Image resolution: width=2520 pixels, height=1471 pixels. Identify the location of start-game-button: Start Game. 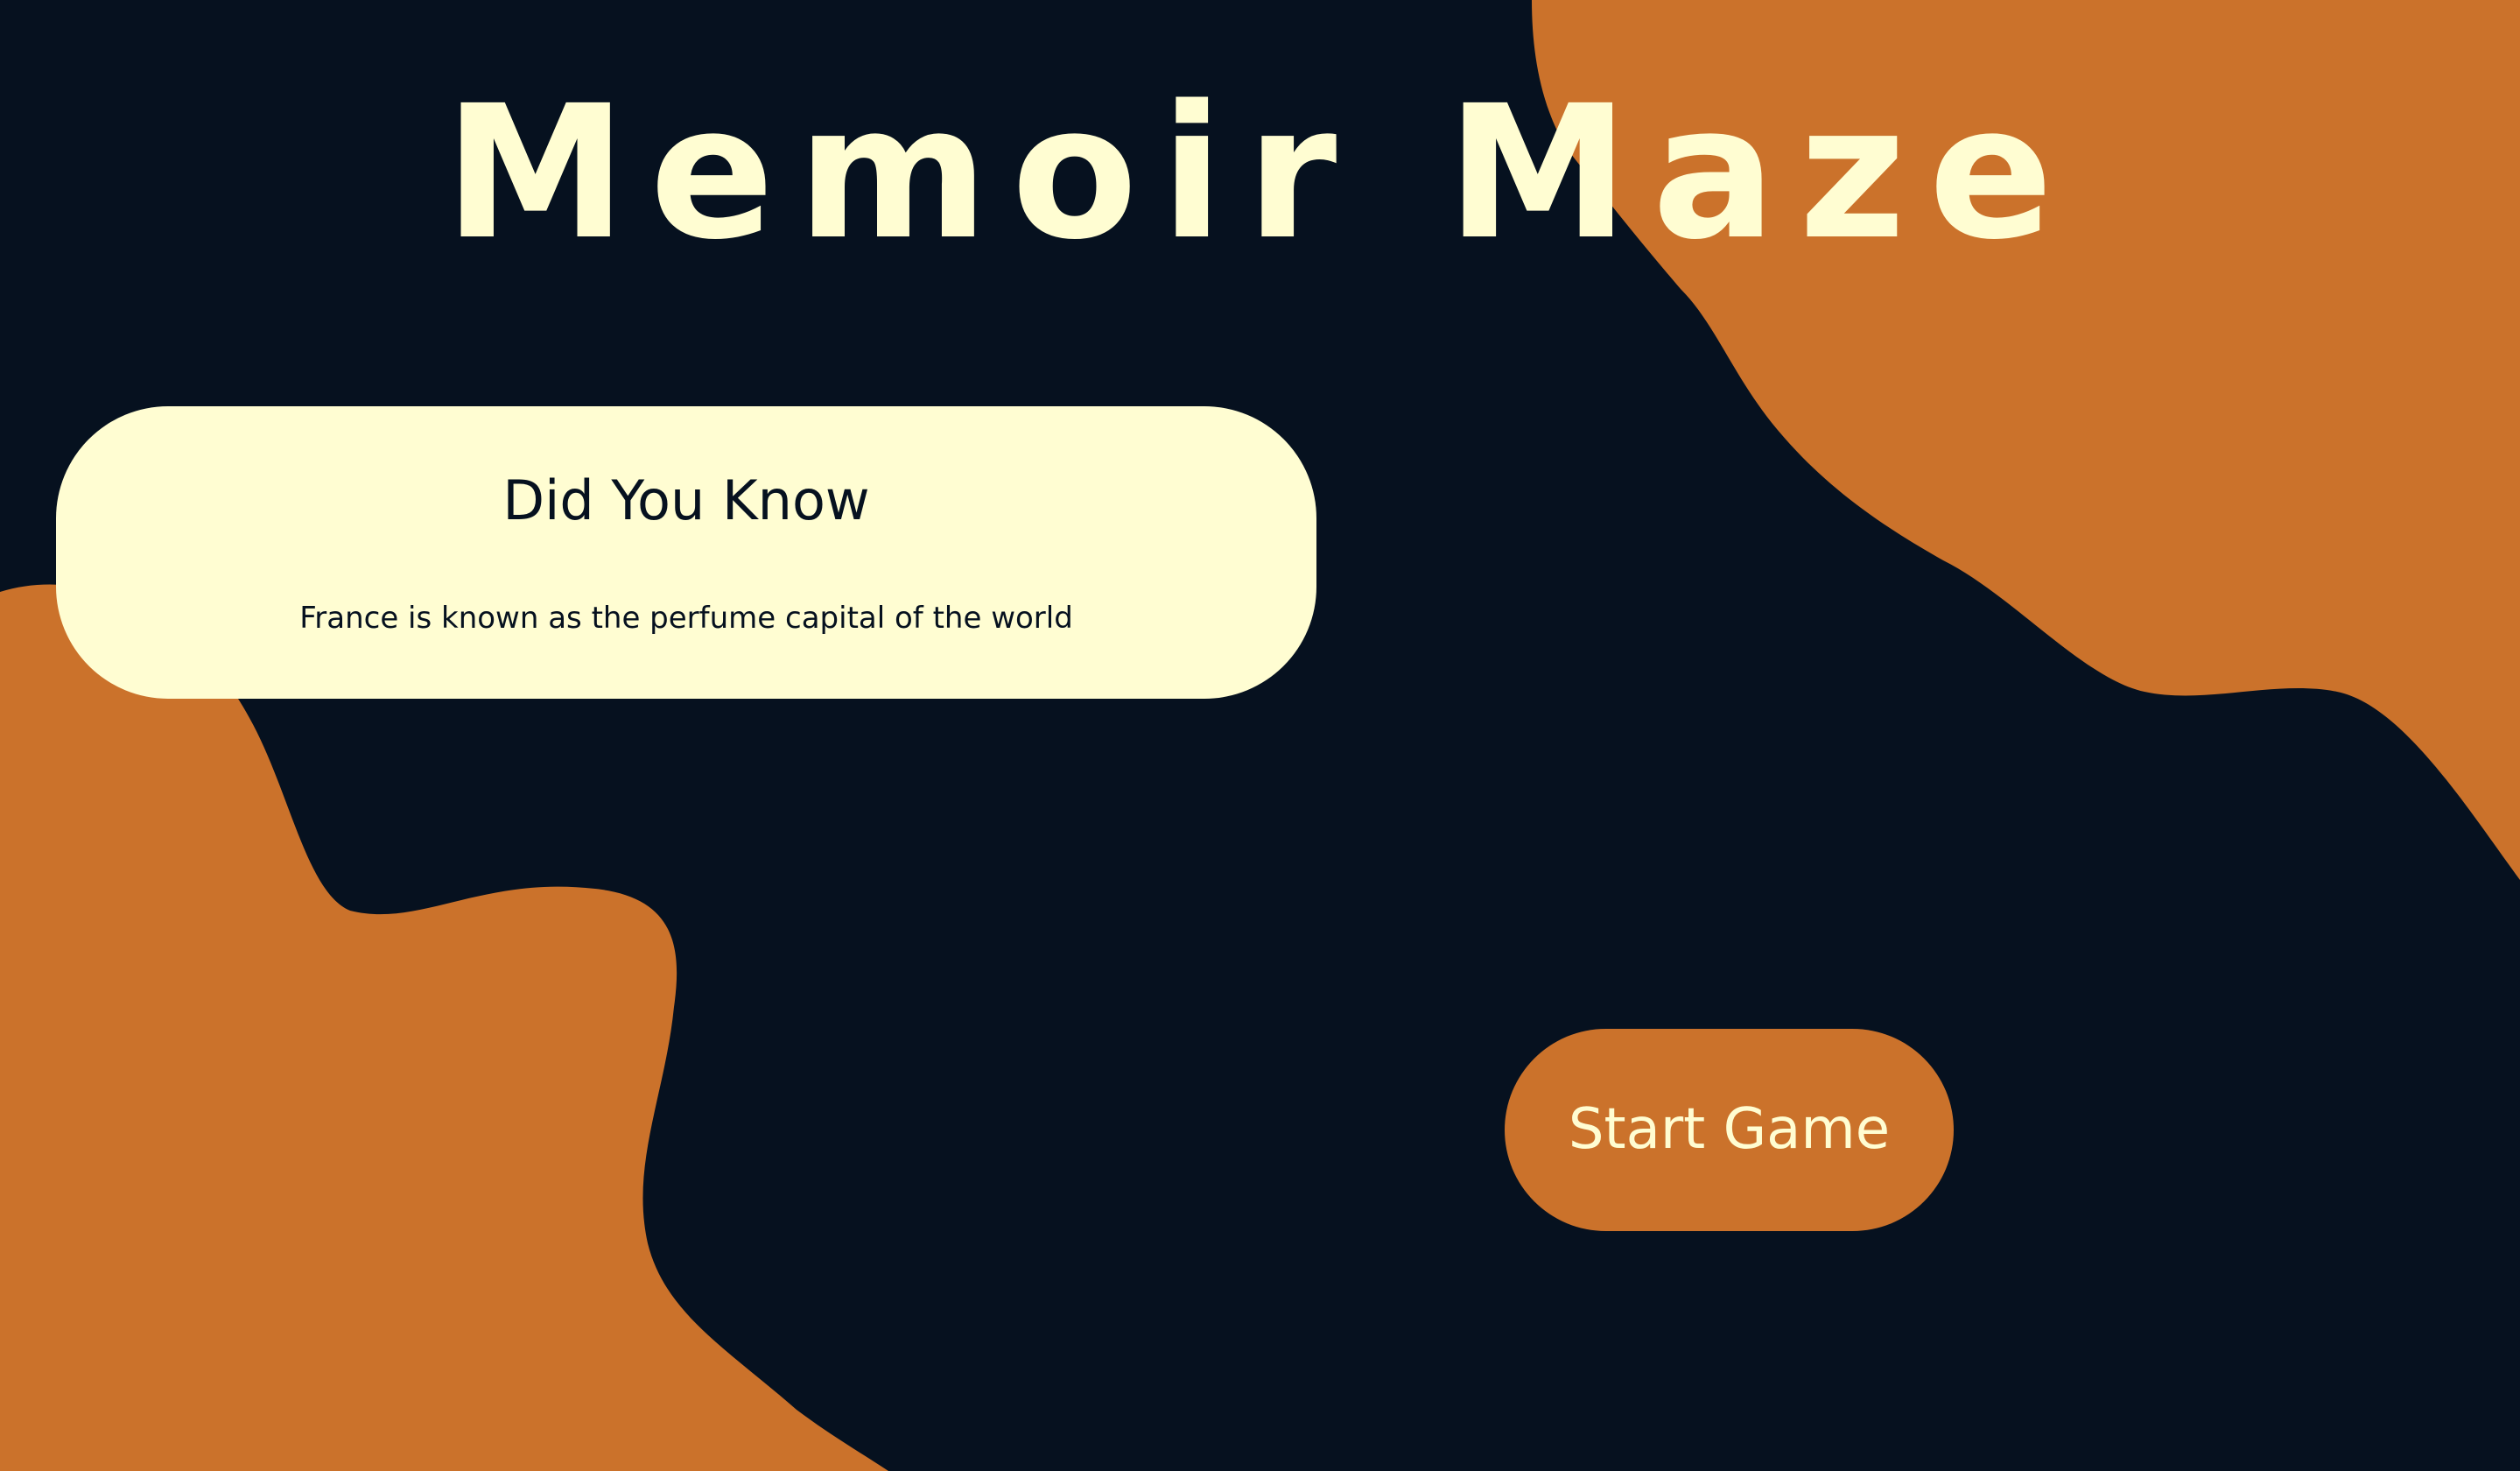
(1729, 1130).